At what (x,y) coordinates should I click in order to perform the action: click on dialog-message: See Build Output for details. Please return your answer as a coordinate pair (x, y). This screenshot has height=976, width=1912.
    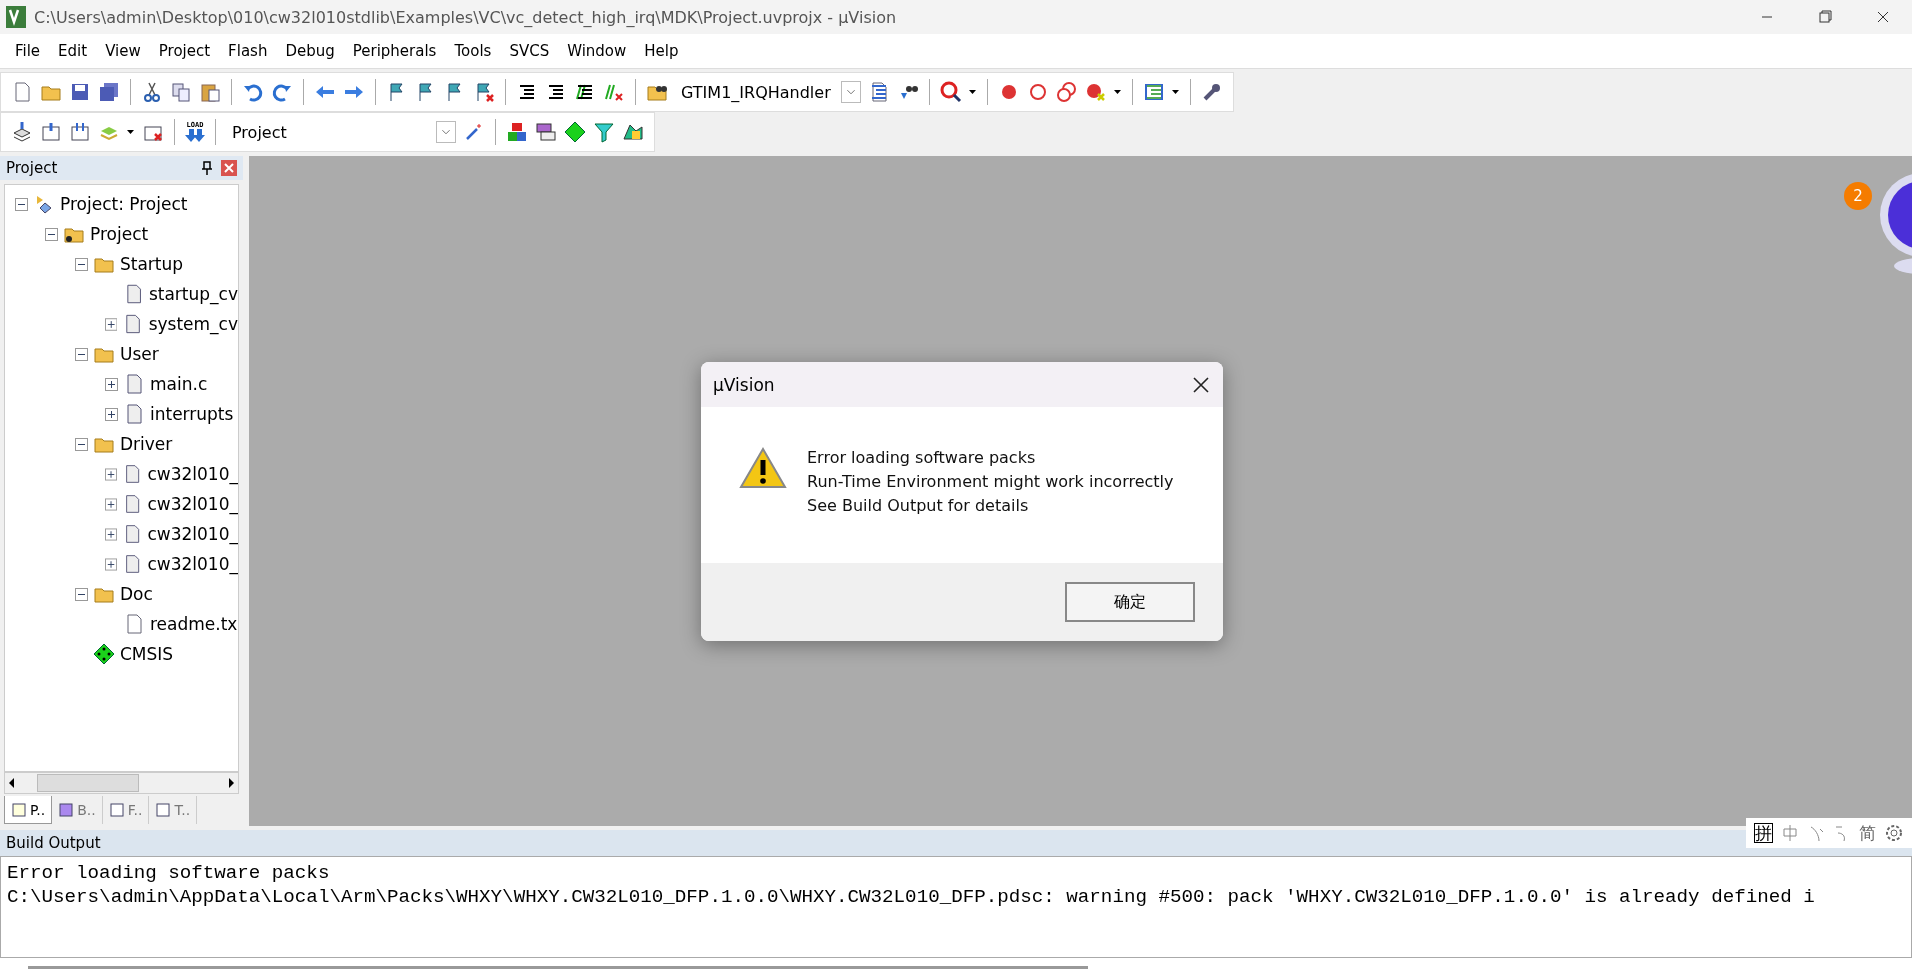
    Looking at the image, I should click on (918, 506).